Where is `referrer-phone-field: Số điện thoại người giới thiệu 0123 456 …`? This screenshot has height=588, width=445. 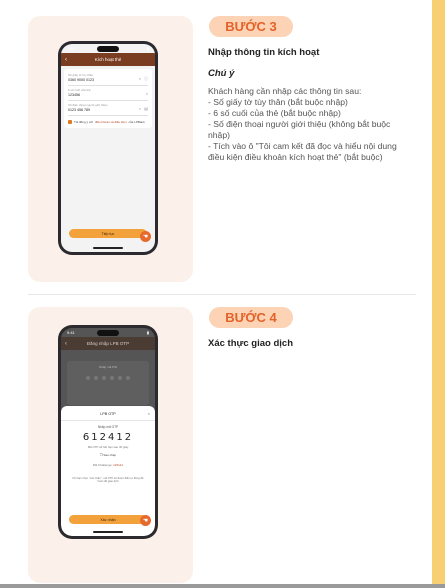 referrer-phone-field: Số điện thoại người giới thiệu 0123 456 … is located at coordinates (108, 108).